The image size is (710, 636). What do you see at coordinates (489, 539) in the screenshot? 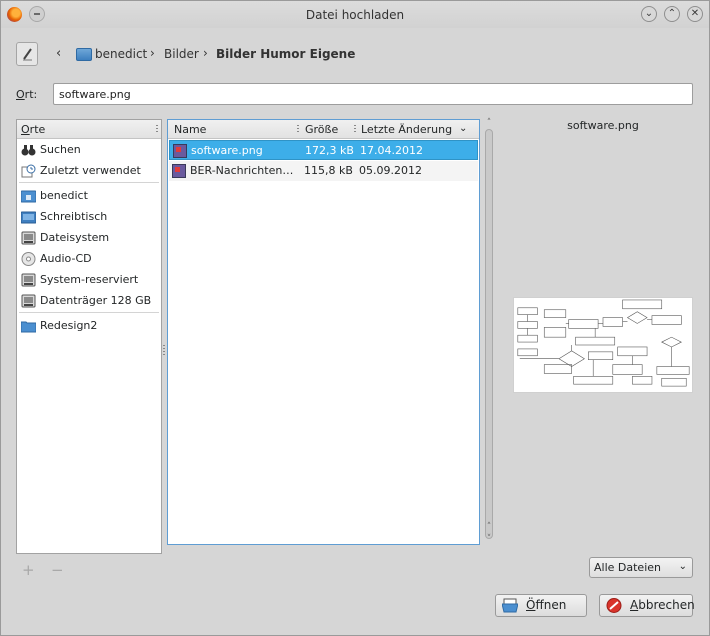
I see `scroll-down-icon: ˅` at bounding box center [489, 539].